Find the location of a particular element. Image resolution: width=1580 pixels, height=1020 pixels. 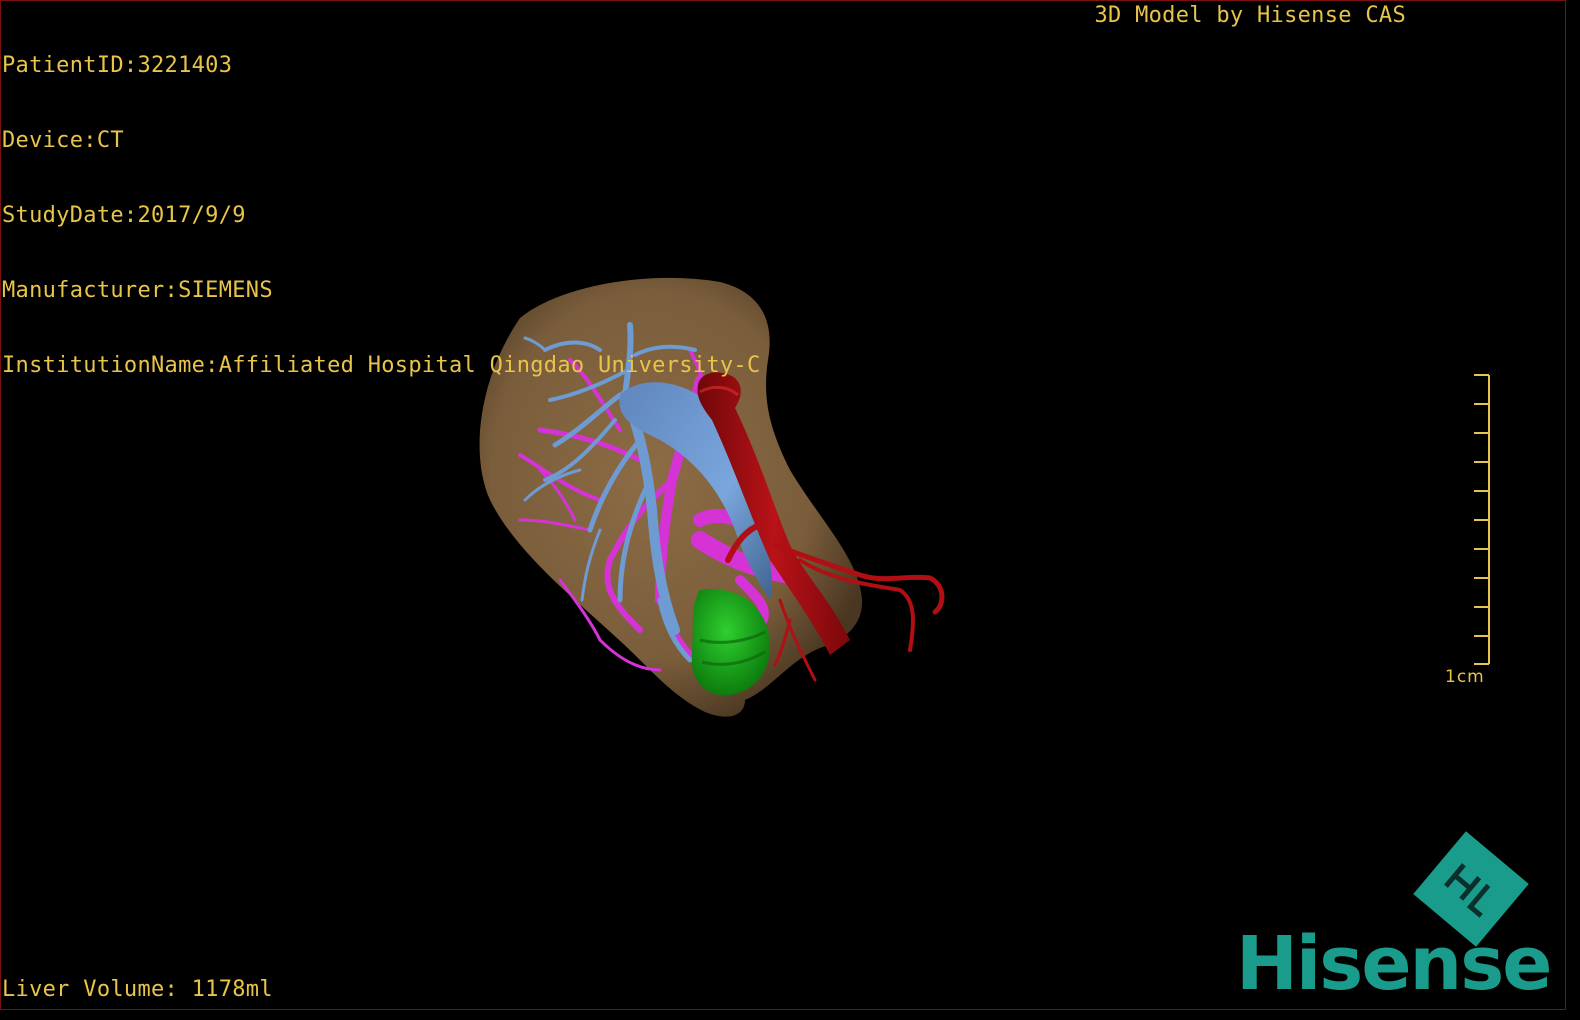

patient-id-label: PatientID:3221403 is located at coordinates (117, 65).